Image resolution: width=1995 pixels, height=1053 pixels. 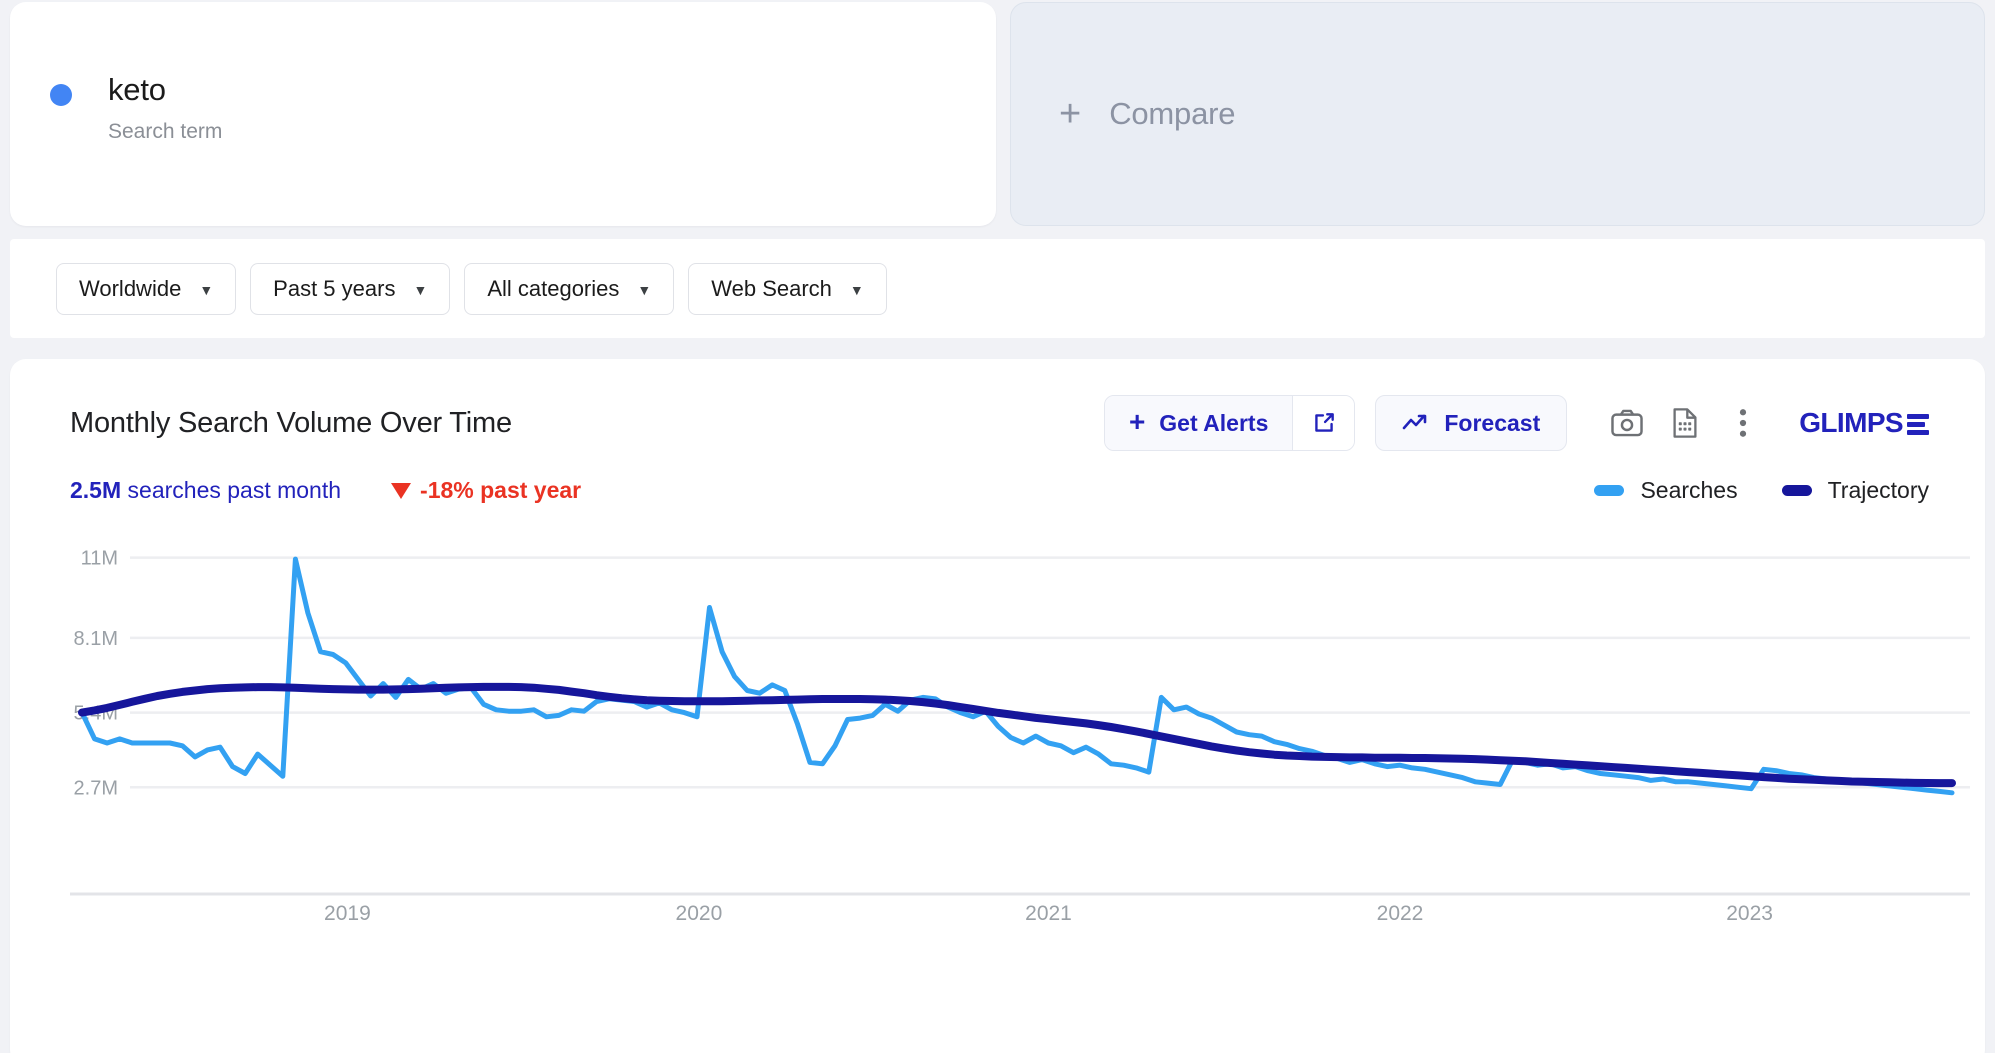 What do you see at coordinates (1415, 422) in the screenshot?
I see `trend-up-icon` at bounding box center [1415, 422].